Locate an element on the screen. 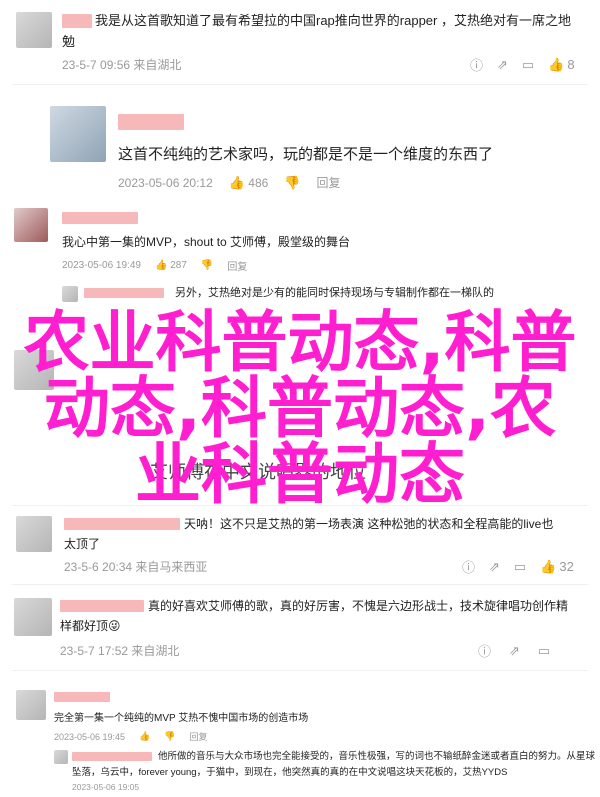  overlay-title-line: 业科普动态 is located at coordinates (300, 474).